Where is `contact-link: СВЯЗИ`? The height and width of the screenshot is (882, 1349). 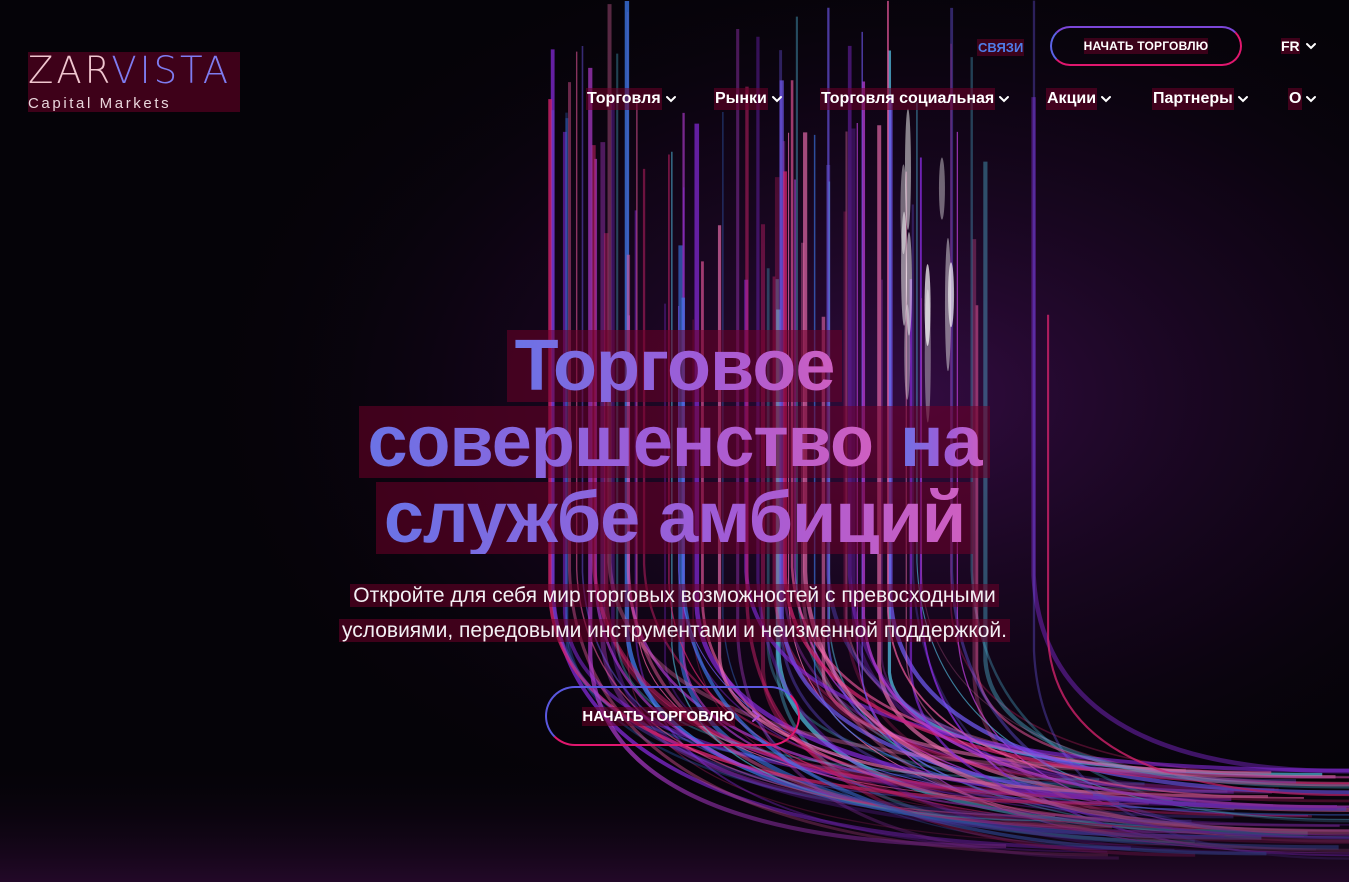 contact-link: СВЯЗИ is located at coordinates (1001, 47).